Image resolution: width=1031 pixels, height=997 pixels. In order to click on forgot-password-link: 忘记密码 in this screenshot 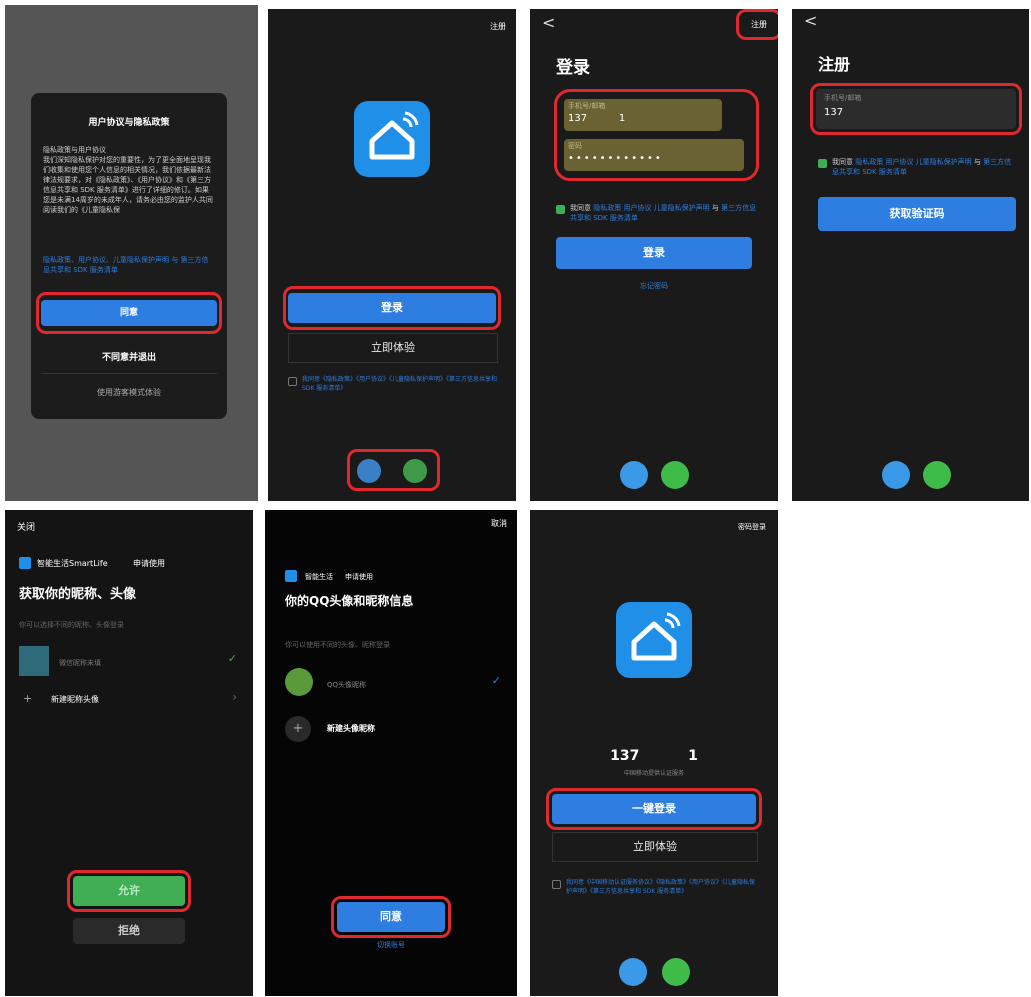, I will do `click(654, 286)`.